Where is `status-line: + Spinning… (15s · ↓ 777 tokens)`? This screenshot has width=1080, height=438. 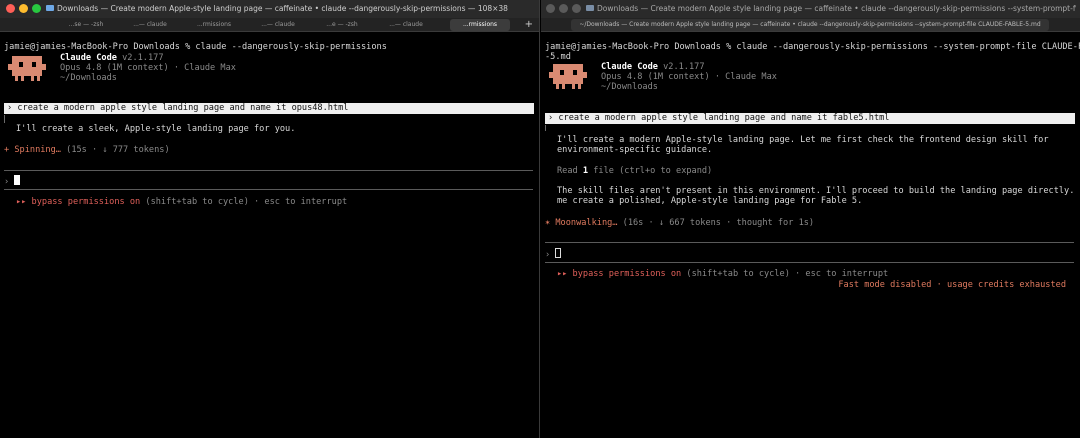
status-line: + Spinning… (15s · ↓ 777 tokens) is located at coordinates (87, 150).